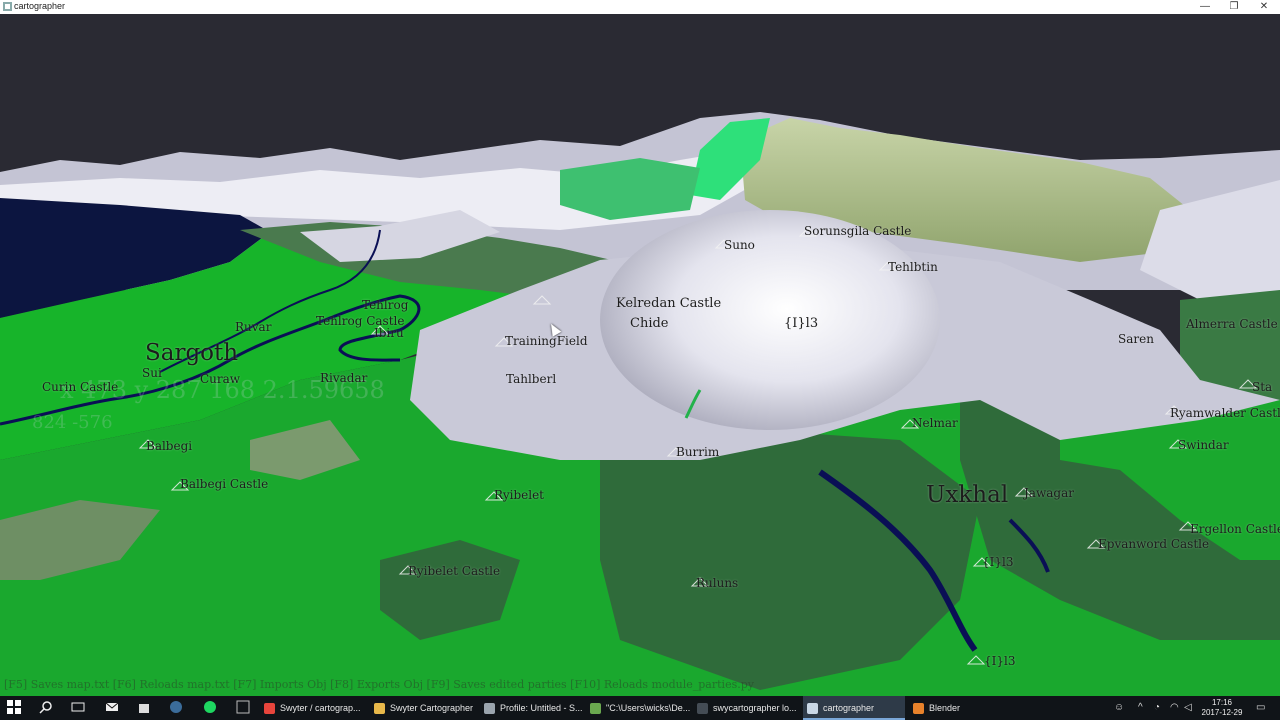 Image resolution: width=1280 pixels, height=720 pixels. I want to click on place-label: Tehlrog, so click(385, 305).